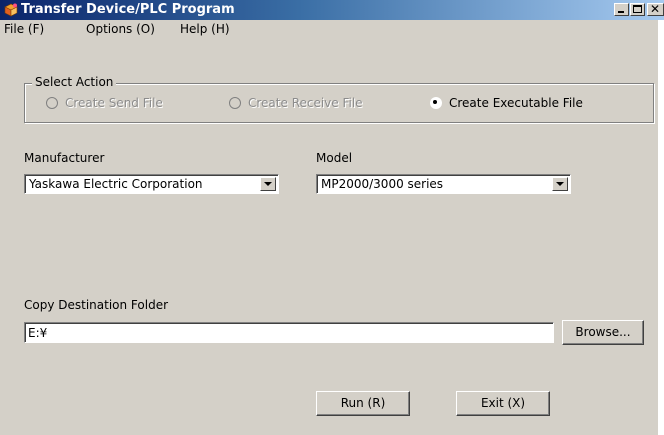 The height and width of the screenshot is (435, 664). What do you see at coordinates (332, 30) in the screenshot?
I see `menu-bar: File (F) Options (O) Help (H)` at bounding box center [332, 30].